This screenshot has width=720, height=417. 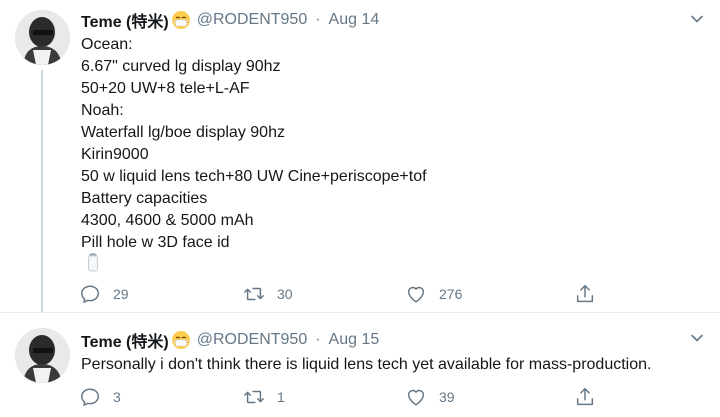 I want to click on tweet-actions: 29 30 276, so click(x=349, y=294).